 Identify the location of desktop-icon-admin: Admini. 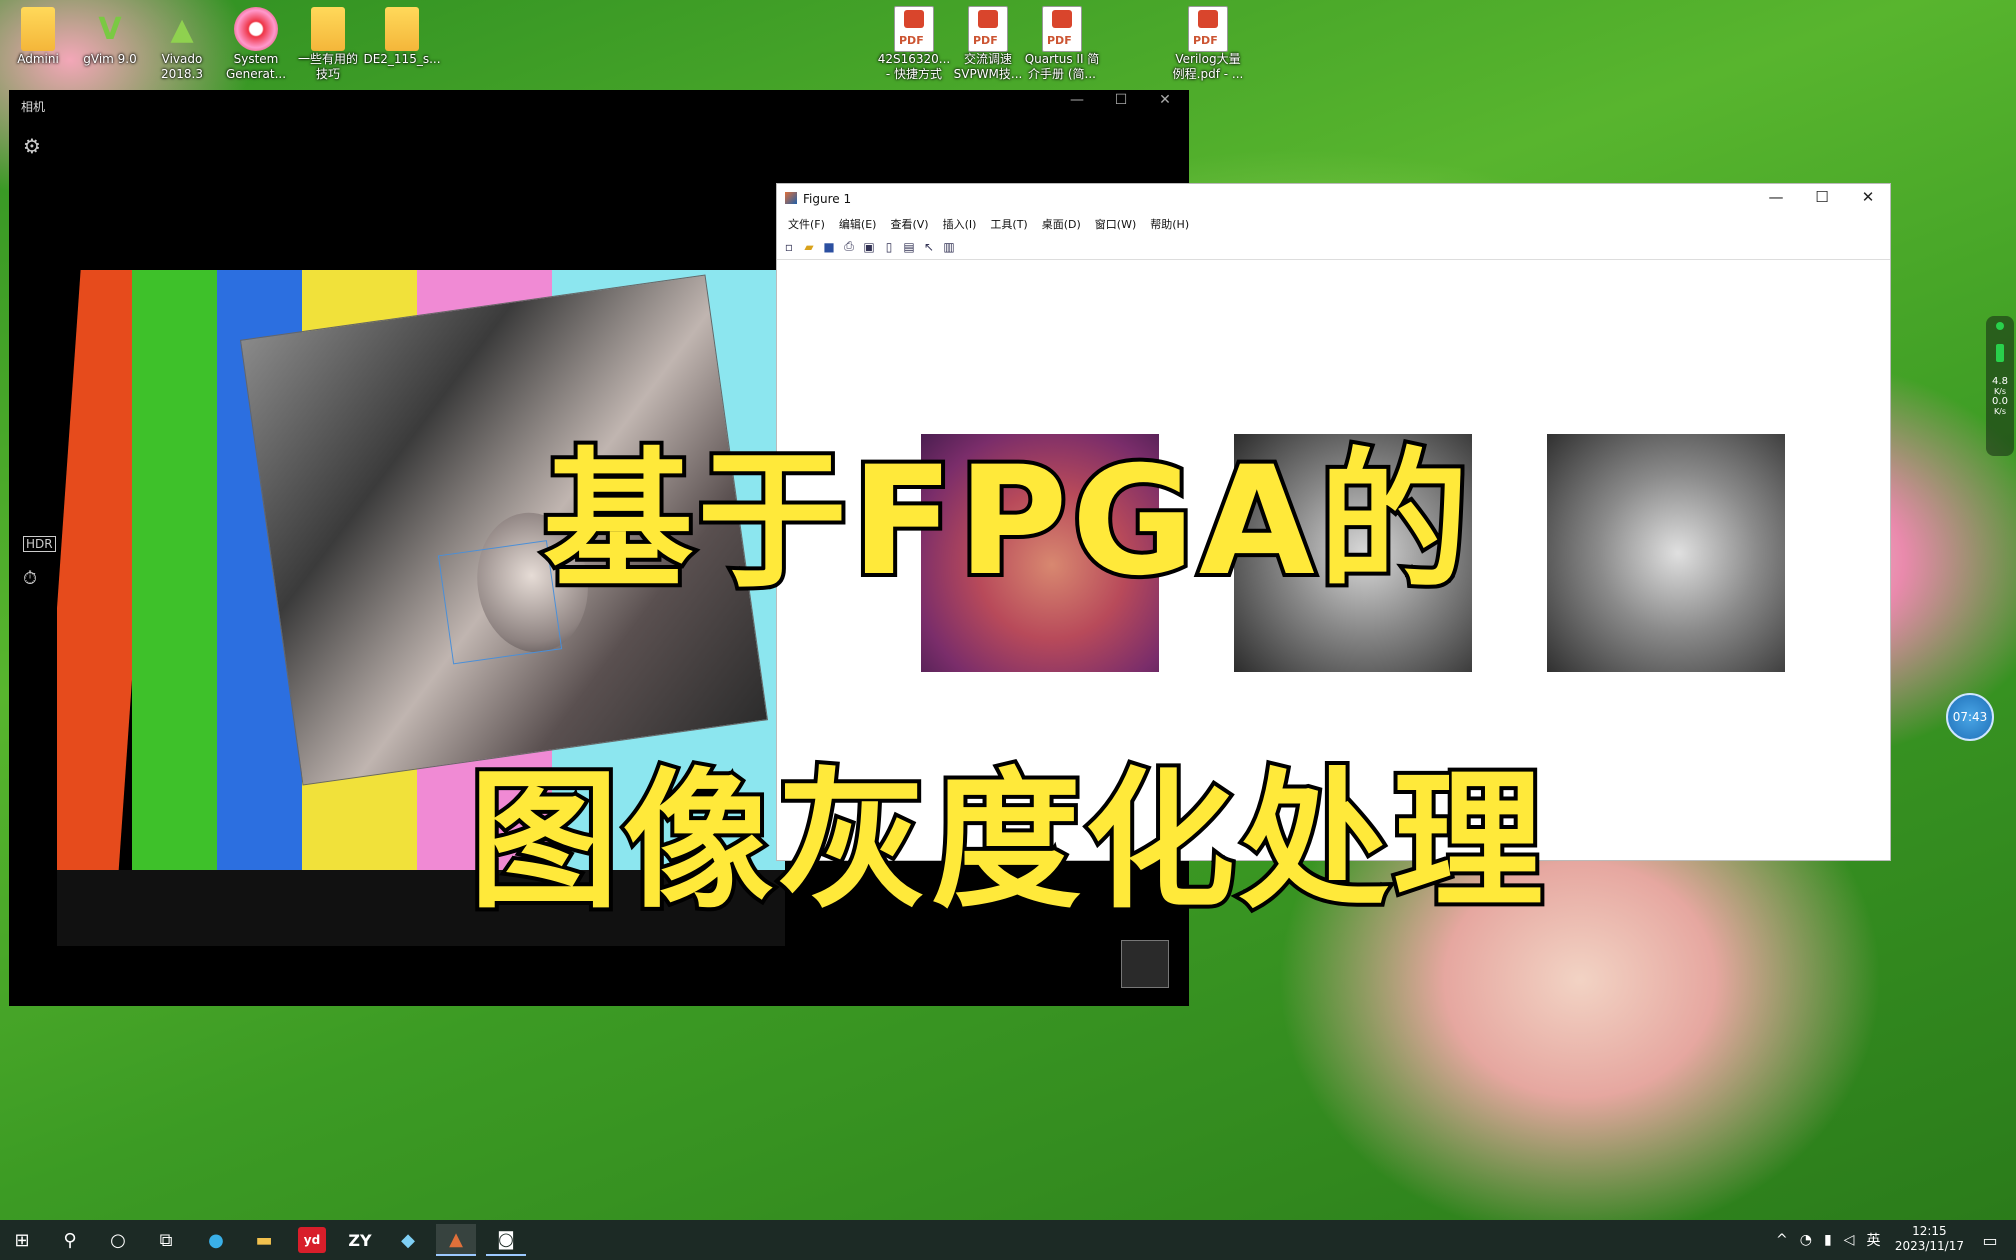
(38, 36).